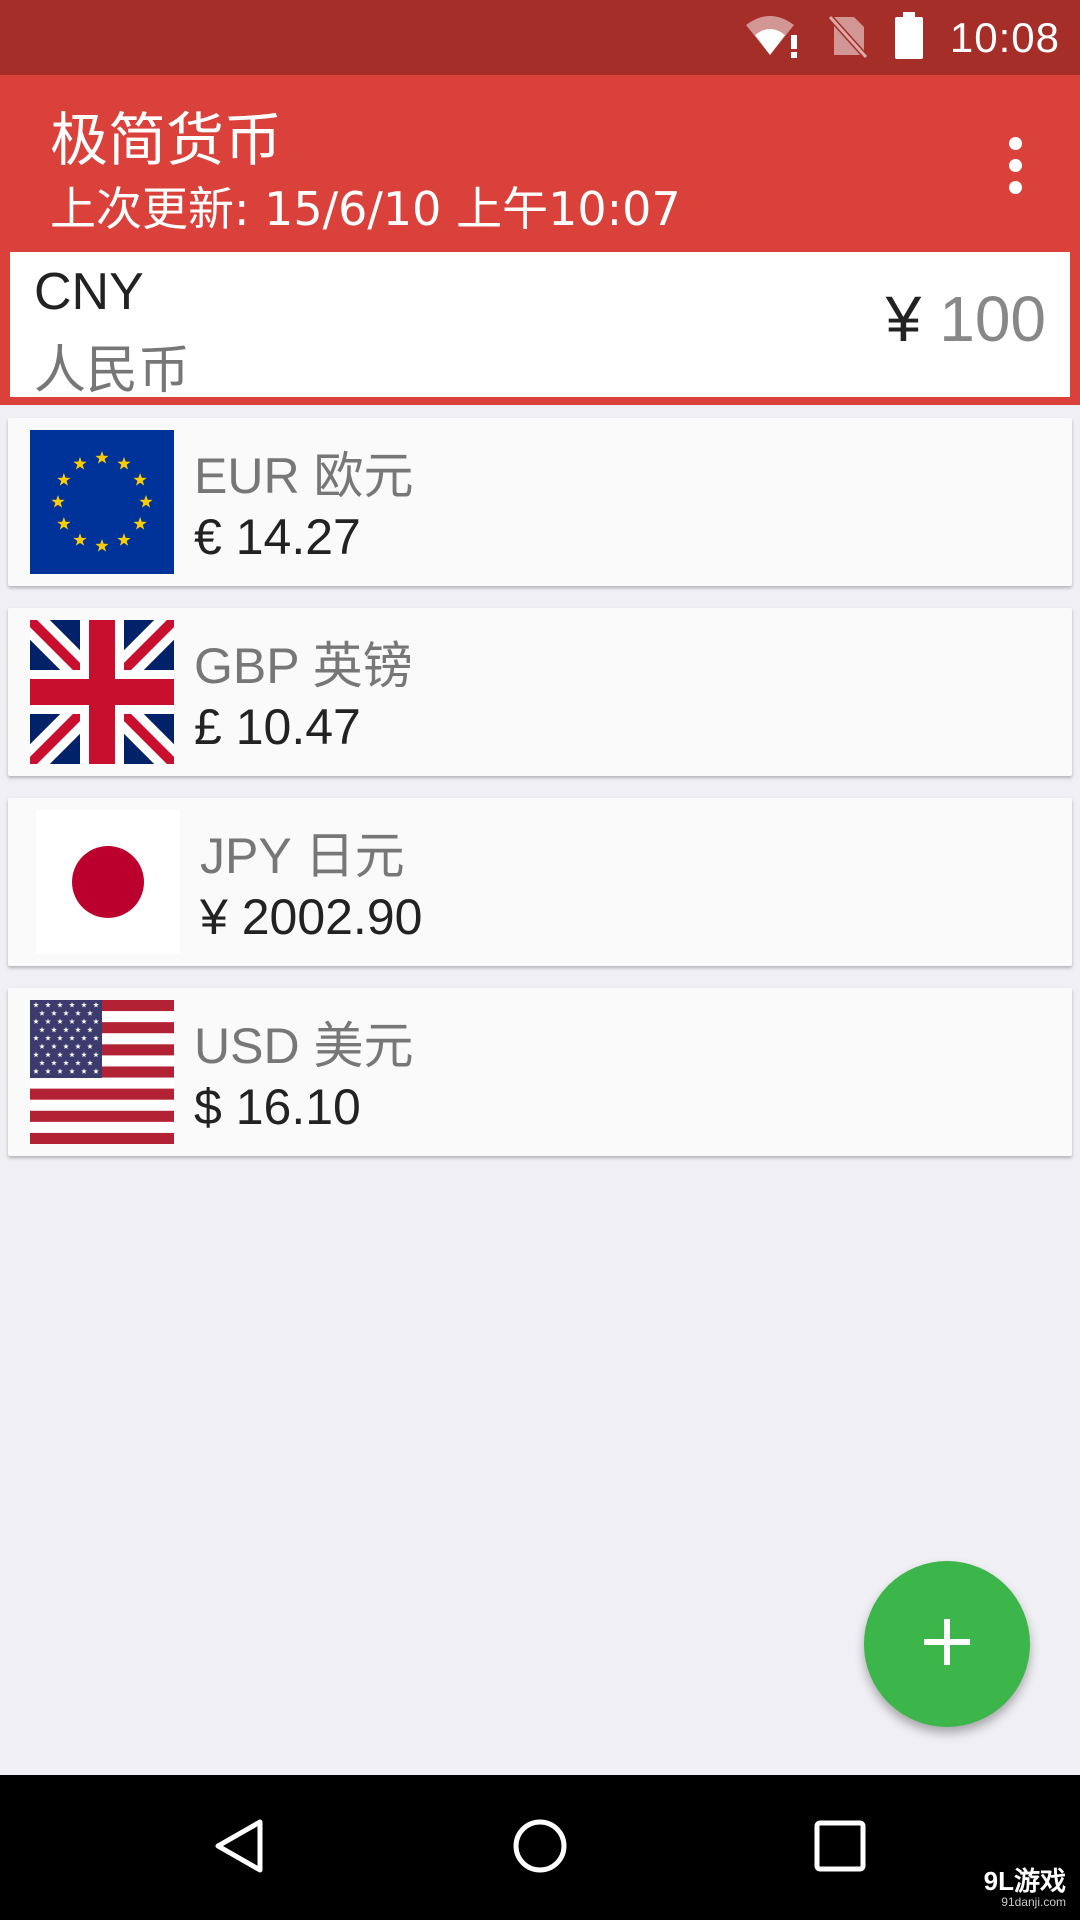 The width and height of the screenshot is (1080, 1920). Describe the element at coordinates (102, 502) in the screenshot. I see `eu-flag-icon` at that location.